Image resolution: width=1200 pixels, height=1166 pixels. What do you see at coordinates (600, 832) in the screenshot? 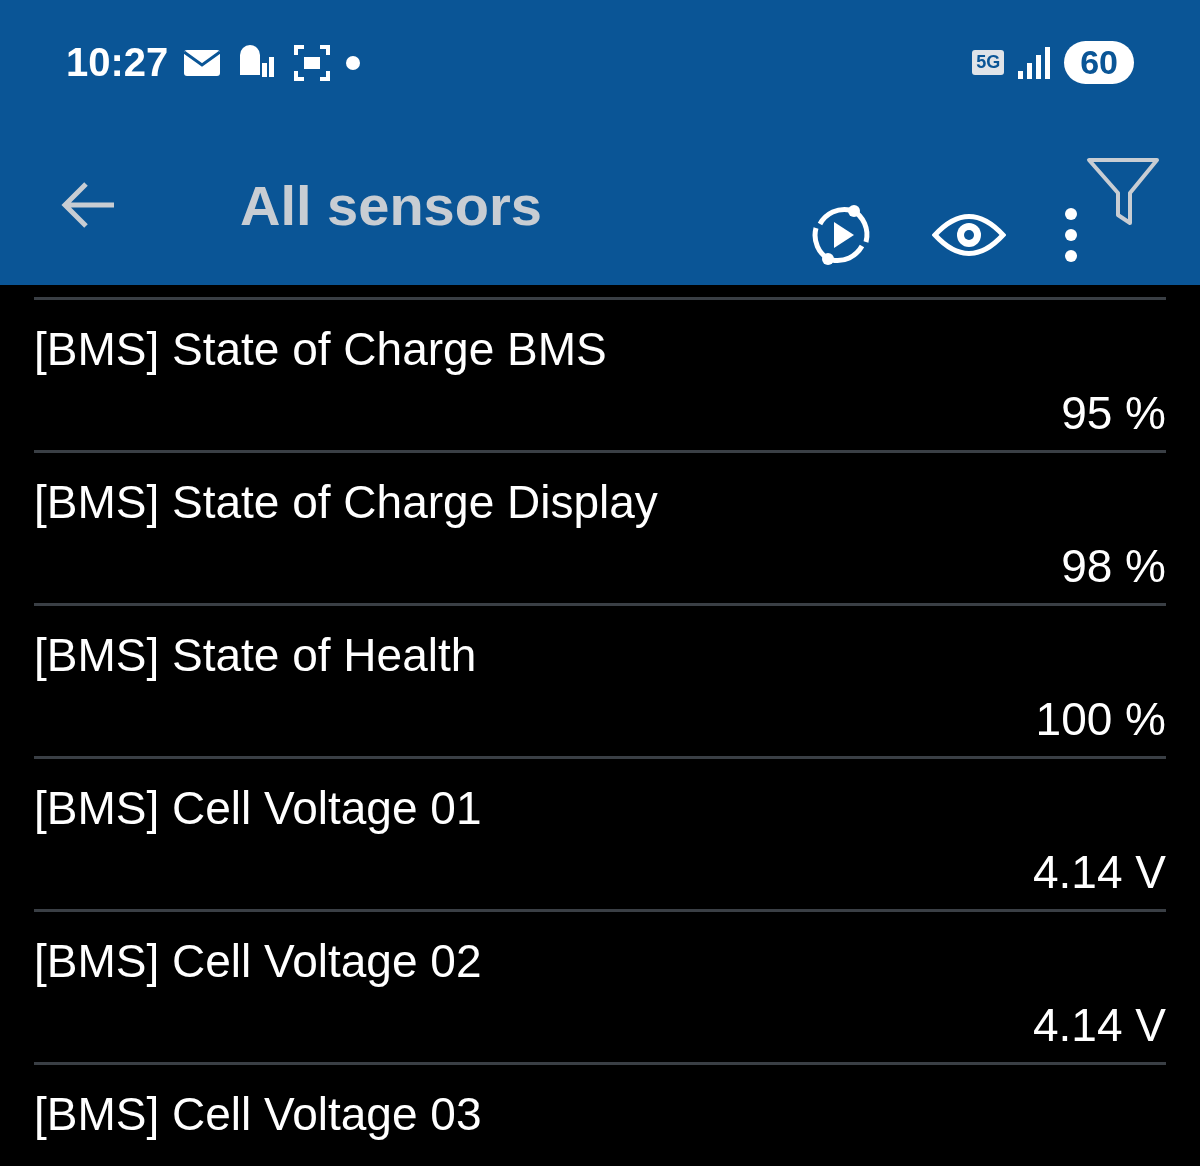
I see `sensor-row: [BMS] Cell Voltage 01 4.14 V` at bounding box center [600, 832].